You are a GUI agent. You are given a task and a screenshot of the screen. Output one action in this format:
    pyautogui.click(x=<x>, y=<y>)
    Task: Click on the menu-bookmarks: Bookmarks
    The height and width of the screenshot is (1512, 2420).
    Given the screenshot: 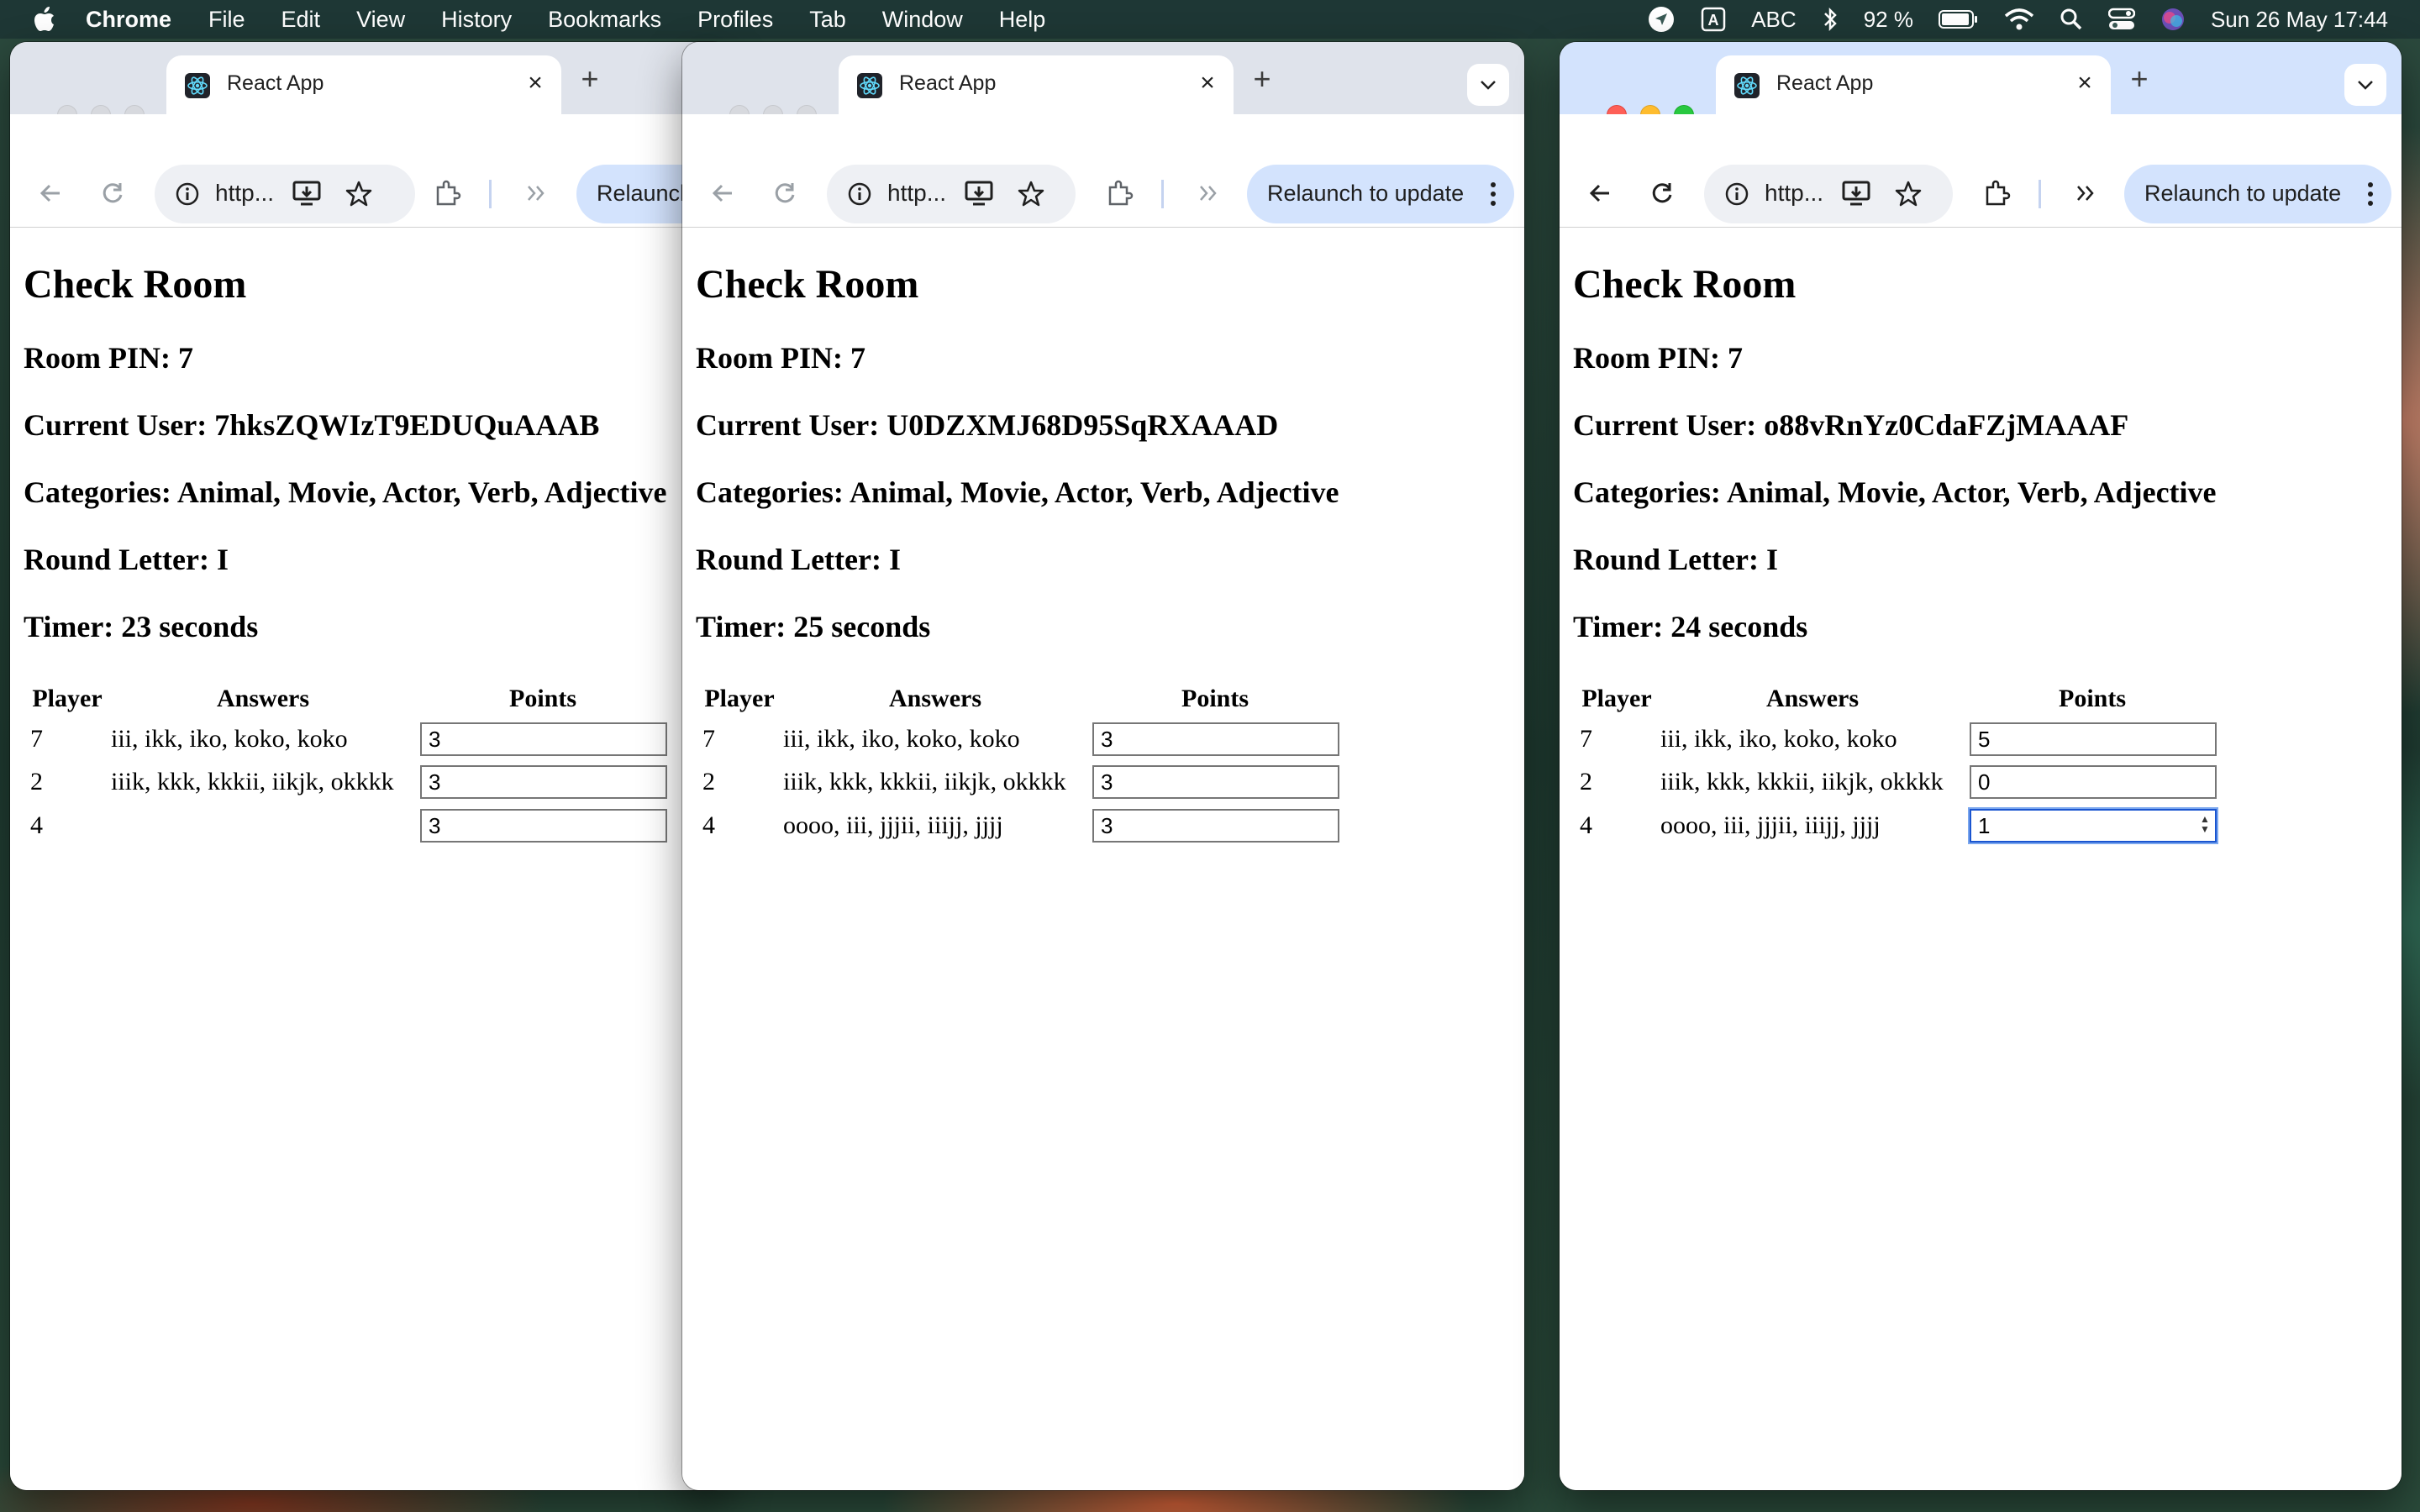 What is the action you would take?
    pyautogui.click(x=604, y=20)
    